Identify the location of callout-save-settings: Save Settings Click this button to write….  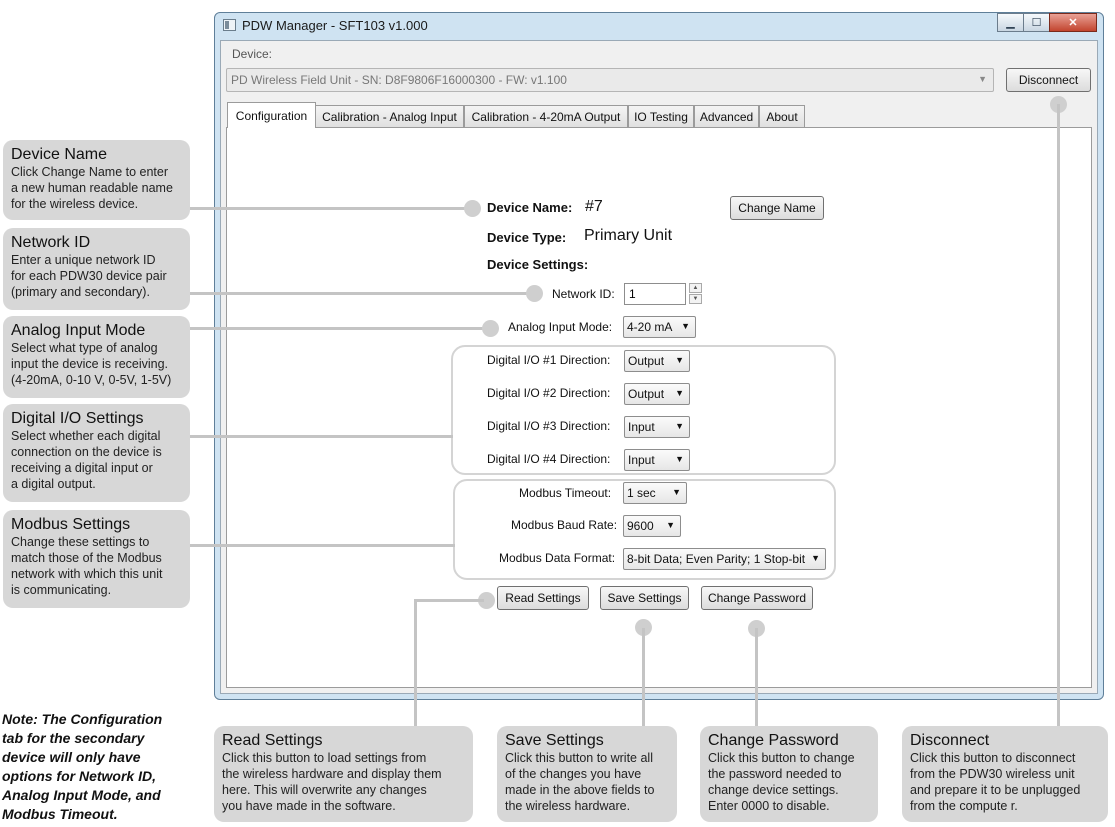
(587, 774).